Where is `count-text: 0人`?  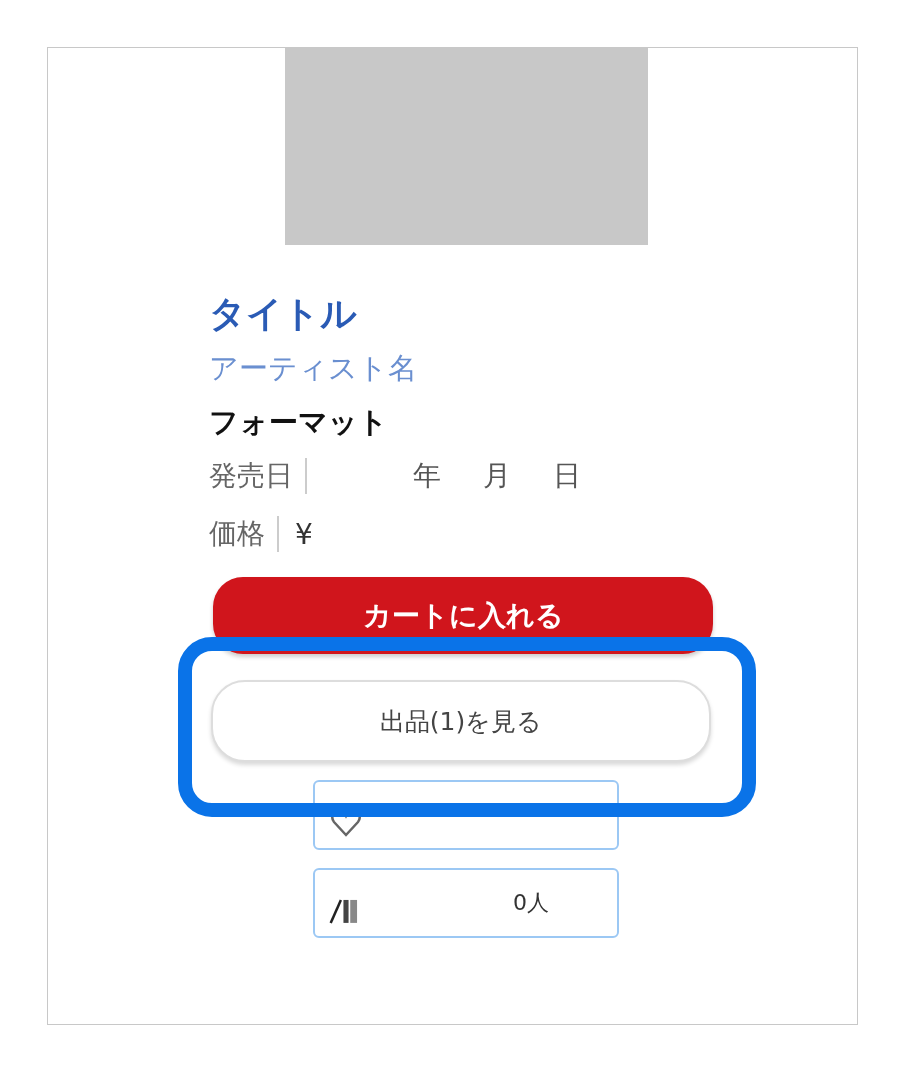 count-text: 0人 is located at coordinates (531, 903).